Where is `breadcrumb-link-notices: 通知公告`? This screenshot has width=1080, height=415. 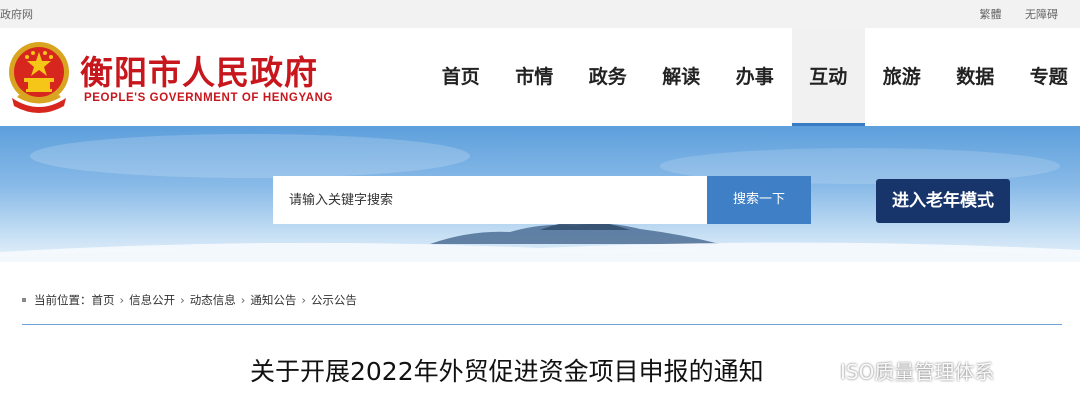
breadcrumb-link-notices: 通知公告 is located at coordinates (273, 300).